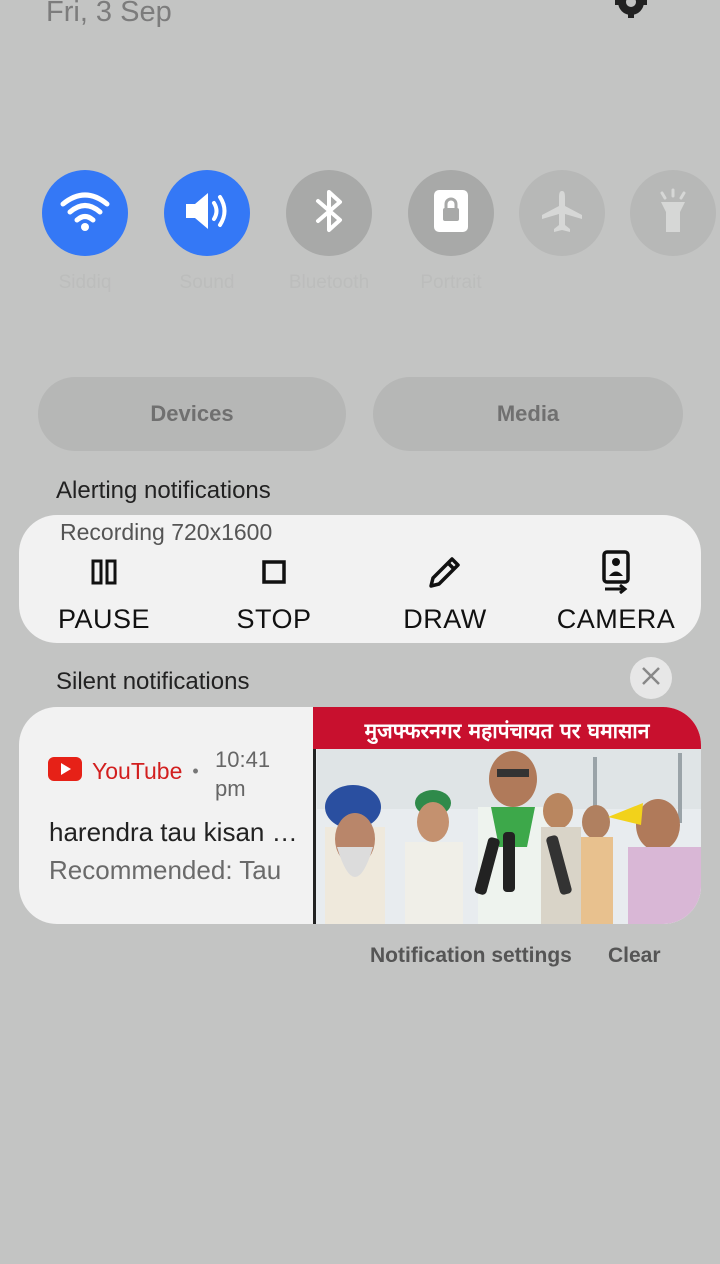  What do you see at coordinates (104, 593) in the screenshot?
I see `pause-button: PAUSE` at bounding box center [104, 593].